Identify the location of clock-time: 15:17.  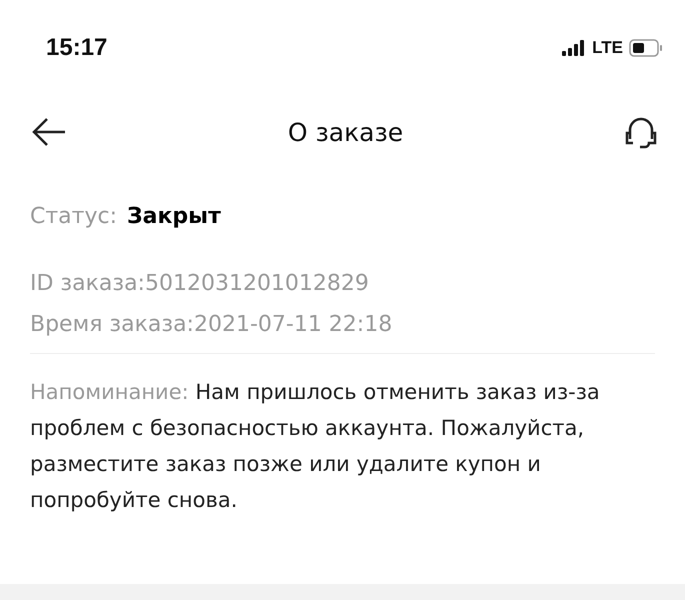
(77, 48).